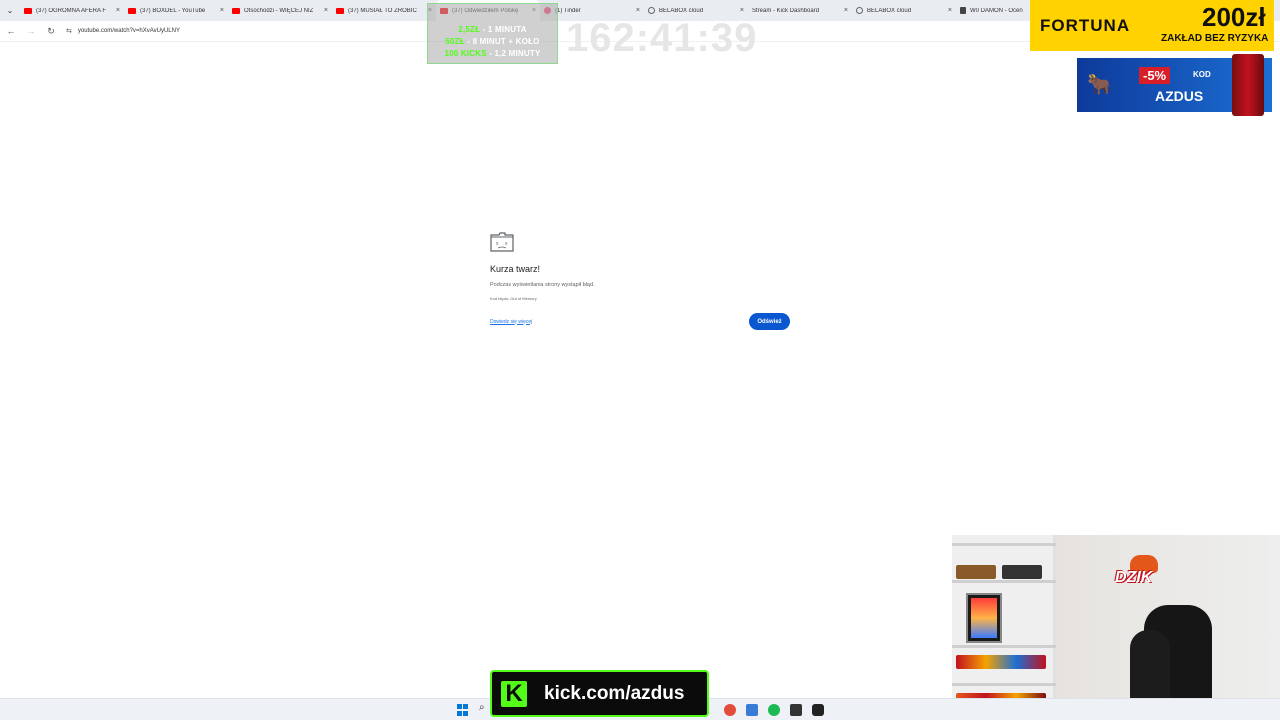  What do you see at coordinates (492, 41) in the screenshot?
I see `promo-line-2: 50ZŁ - 8 MINUT + KOŁO` at bounding box center [492, 41].